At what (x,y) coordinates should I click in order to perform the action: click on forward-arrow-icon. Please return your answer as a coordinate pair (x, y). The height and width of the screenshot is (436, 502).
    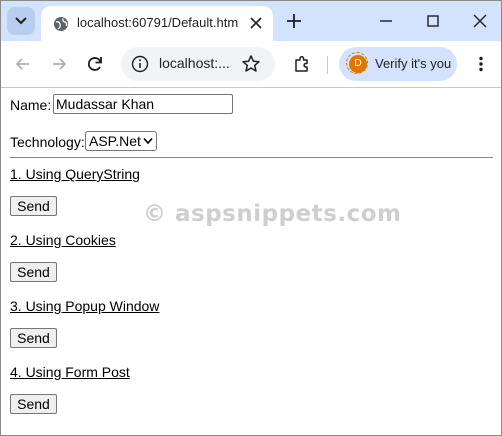
    Looking at the image, I should click on (59, 64).